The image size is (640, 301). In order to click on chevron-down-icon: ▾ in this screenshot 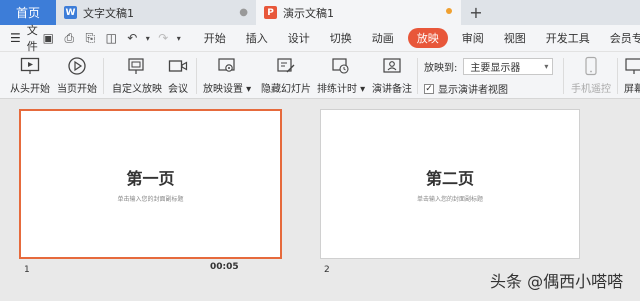, I will do `click(546, 66)`.